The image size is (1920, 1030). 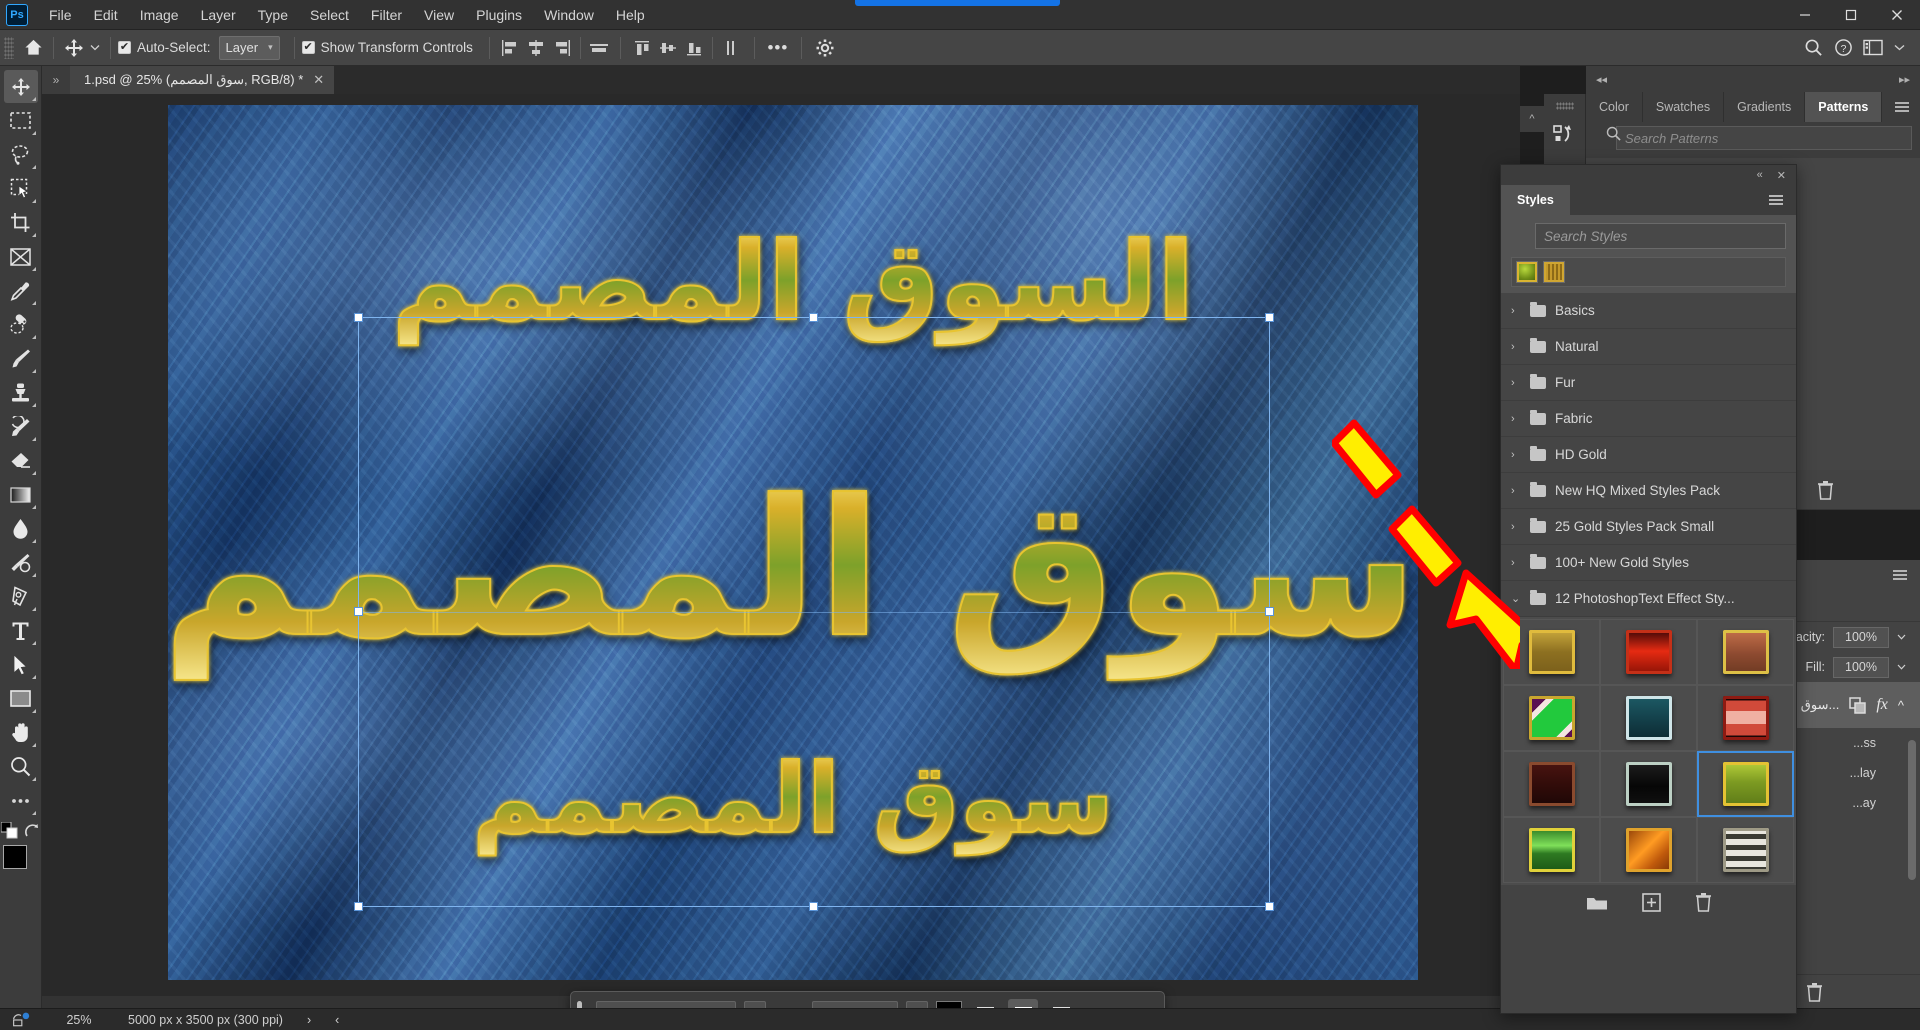 I want to click on styles-panel-menu-icon, so click(x=1776, y=200).